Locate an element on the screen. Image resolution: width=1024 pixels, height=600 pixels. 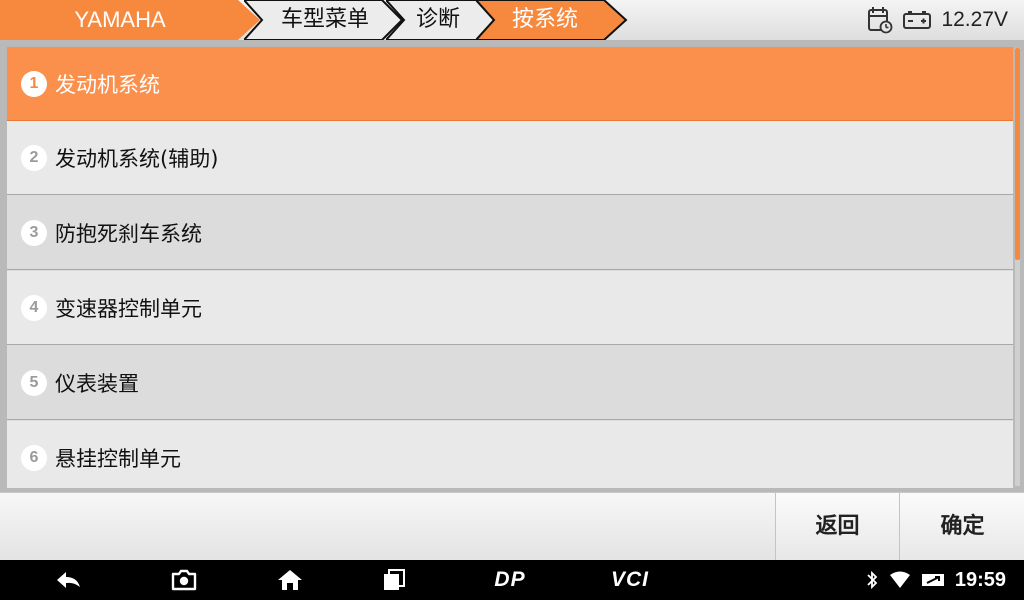
item-number: 2 is located at coordinates (34, 157).